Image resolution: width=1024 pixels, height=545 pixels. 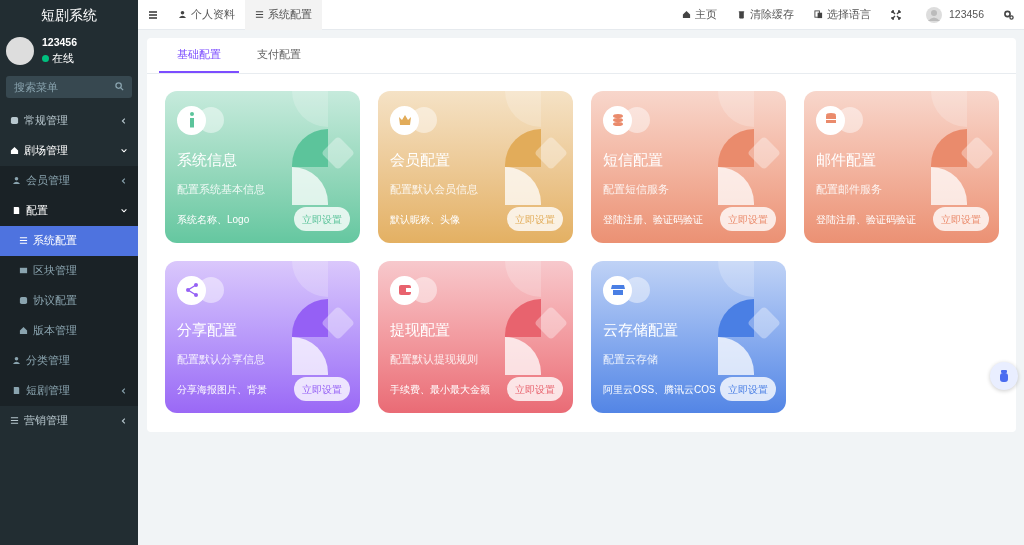 What do you see at coordinates (636, 189) in the screenshot?
I see `card-description: 配置短信服务` at bounding box center [636, 189].